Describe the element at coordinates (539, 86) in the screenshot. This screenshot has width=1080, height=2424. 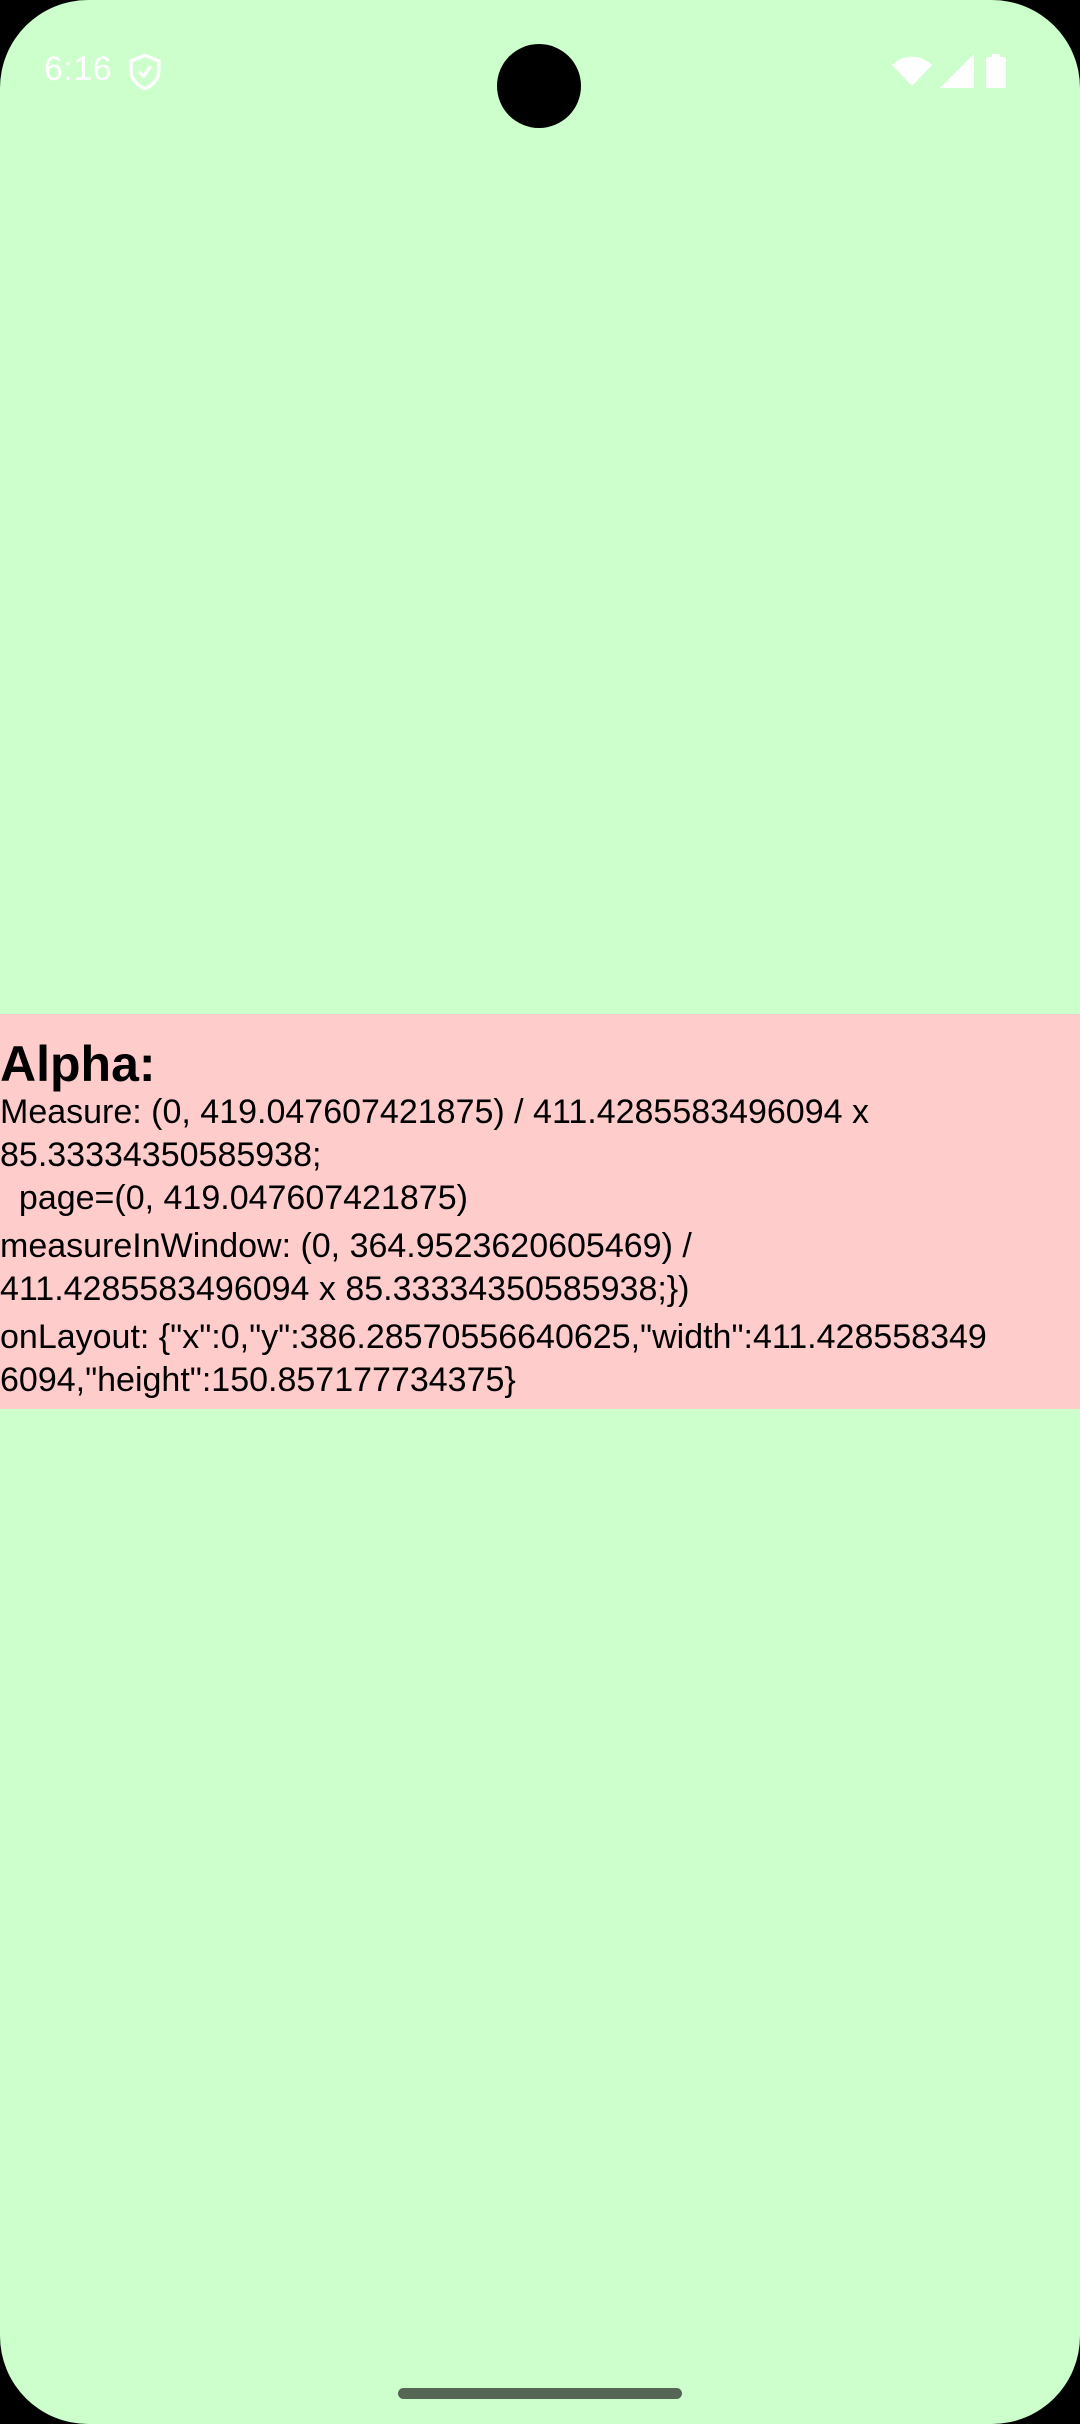
I see `camera-cutout` at that location.